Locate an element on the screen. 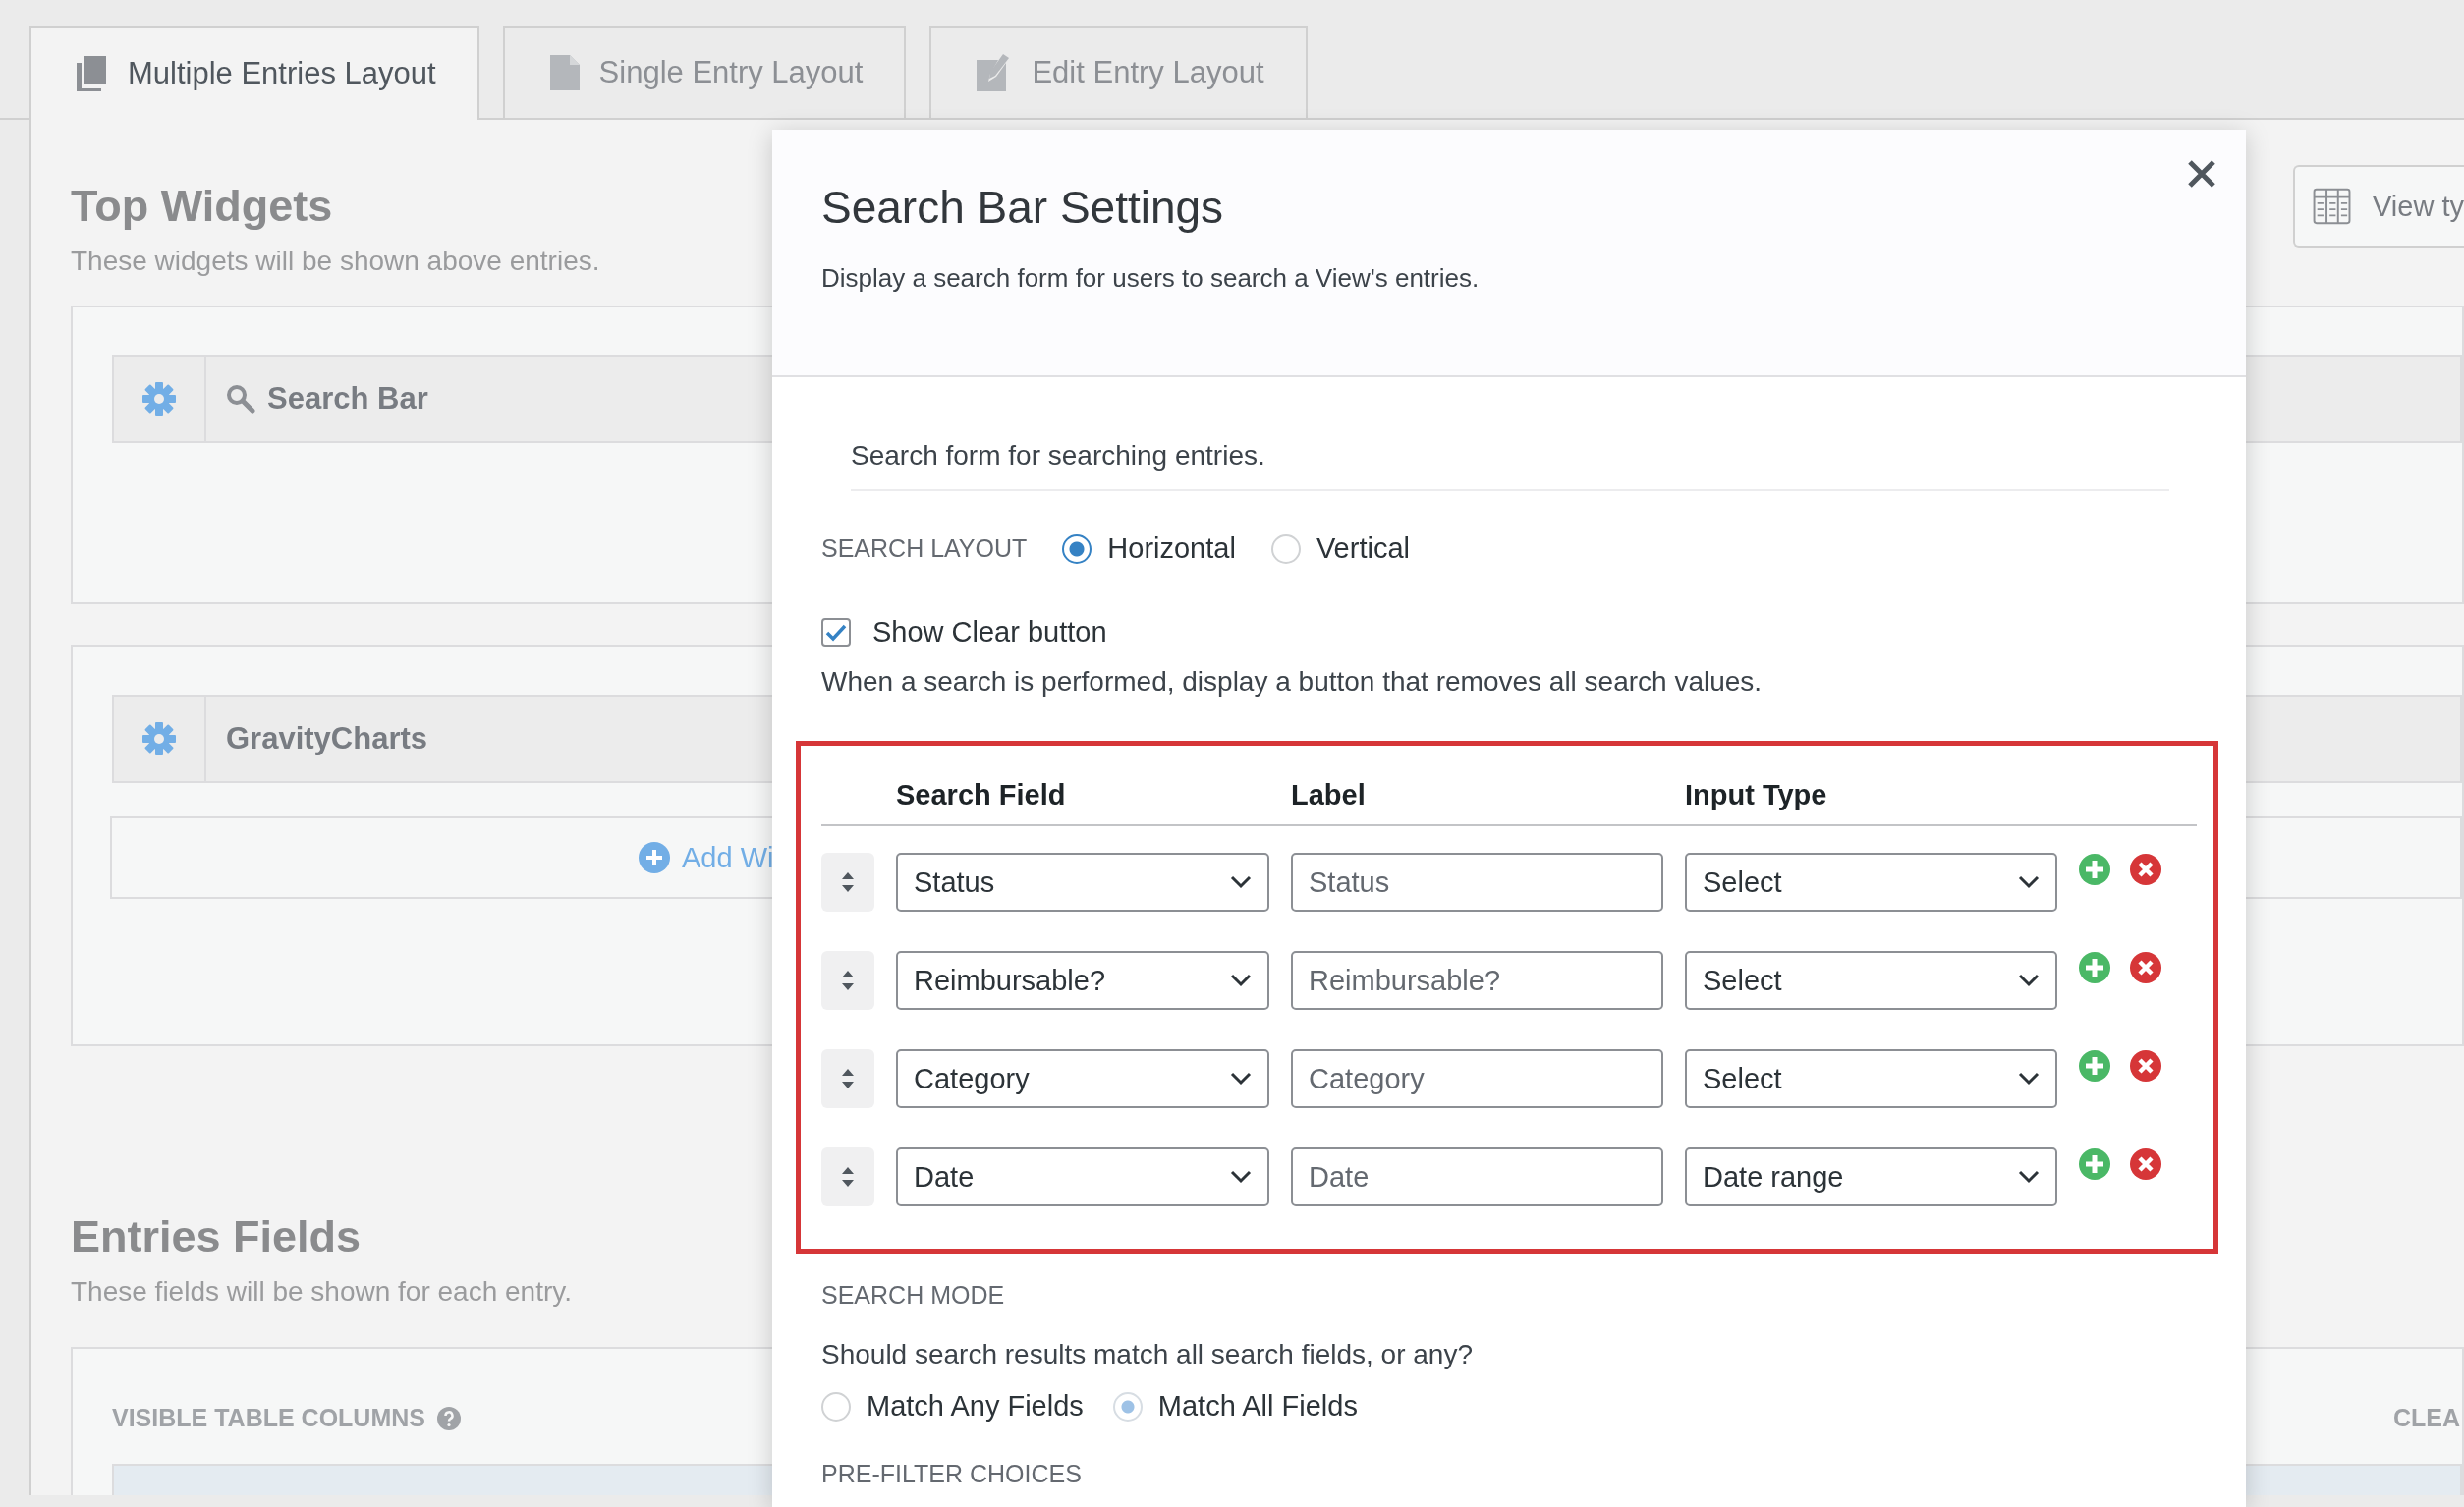 The width and height of the screenshot is (2464, 1507). setting-label: SEARCH MODE is located at coordinates (913, 1295).